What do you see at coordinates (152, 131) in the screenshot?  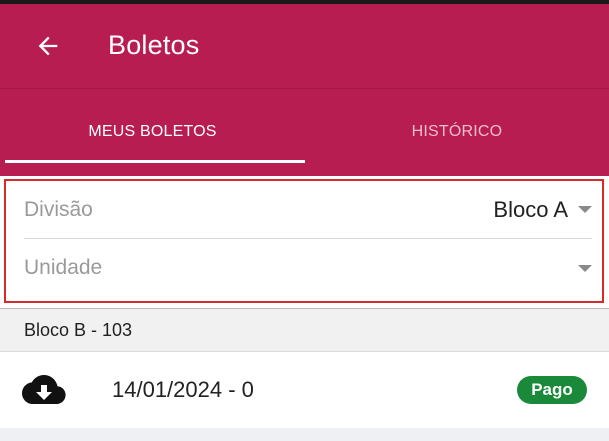 I see `tab-label: MEUS BOLETOS` at bounding box center [152, 131].